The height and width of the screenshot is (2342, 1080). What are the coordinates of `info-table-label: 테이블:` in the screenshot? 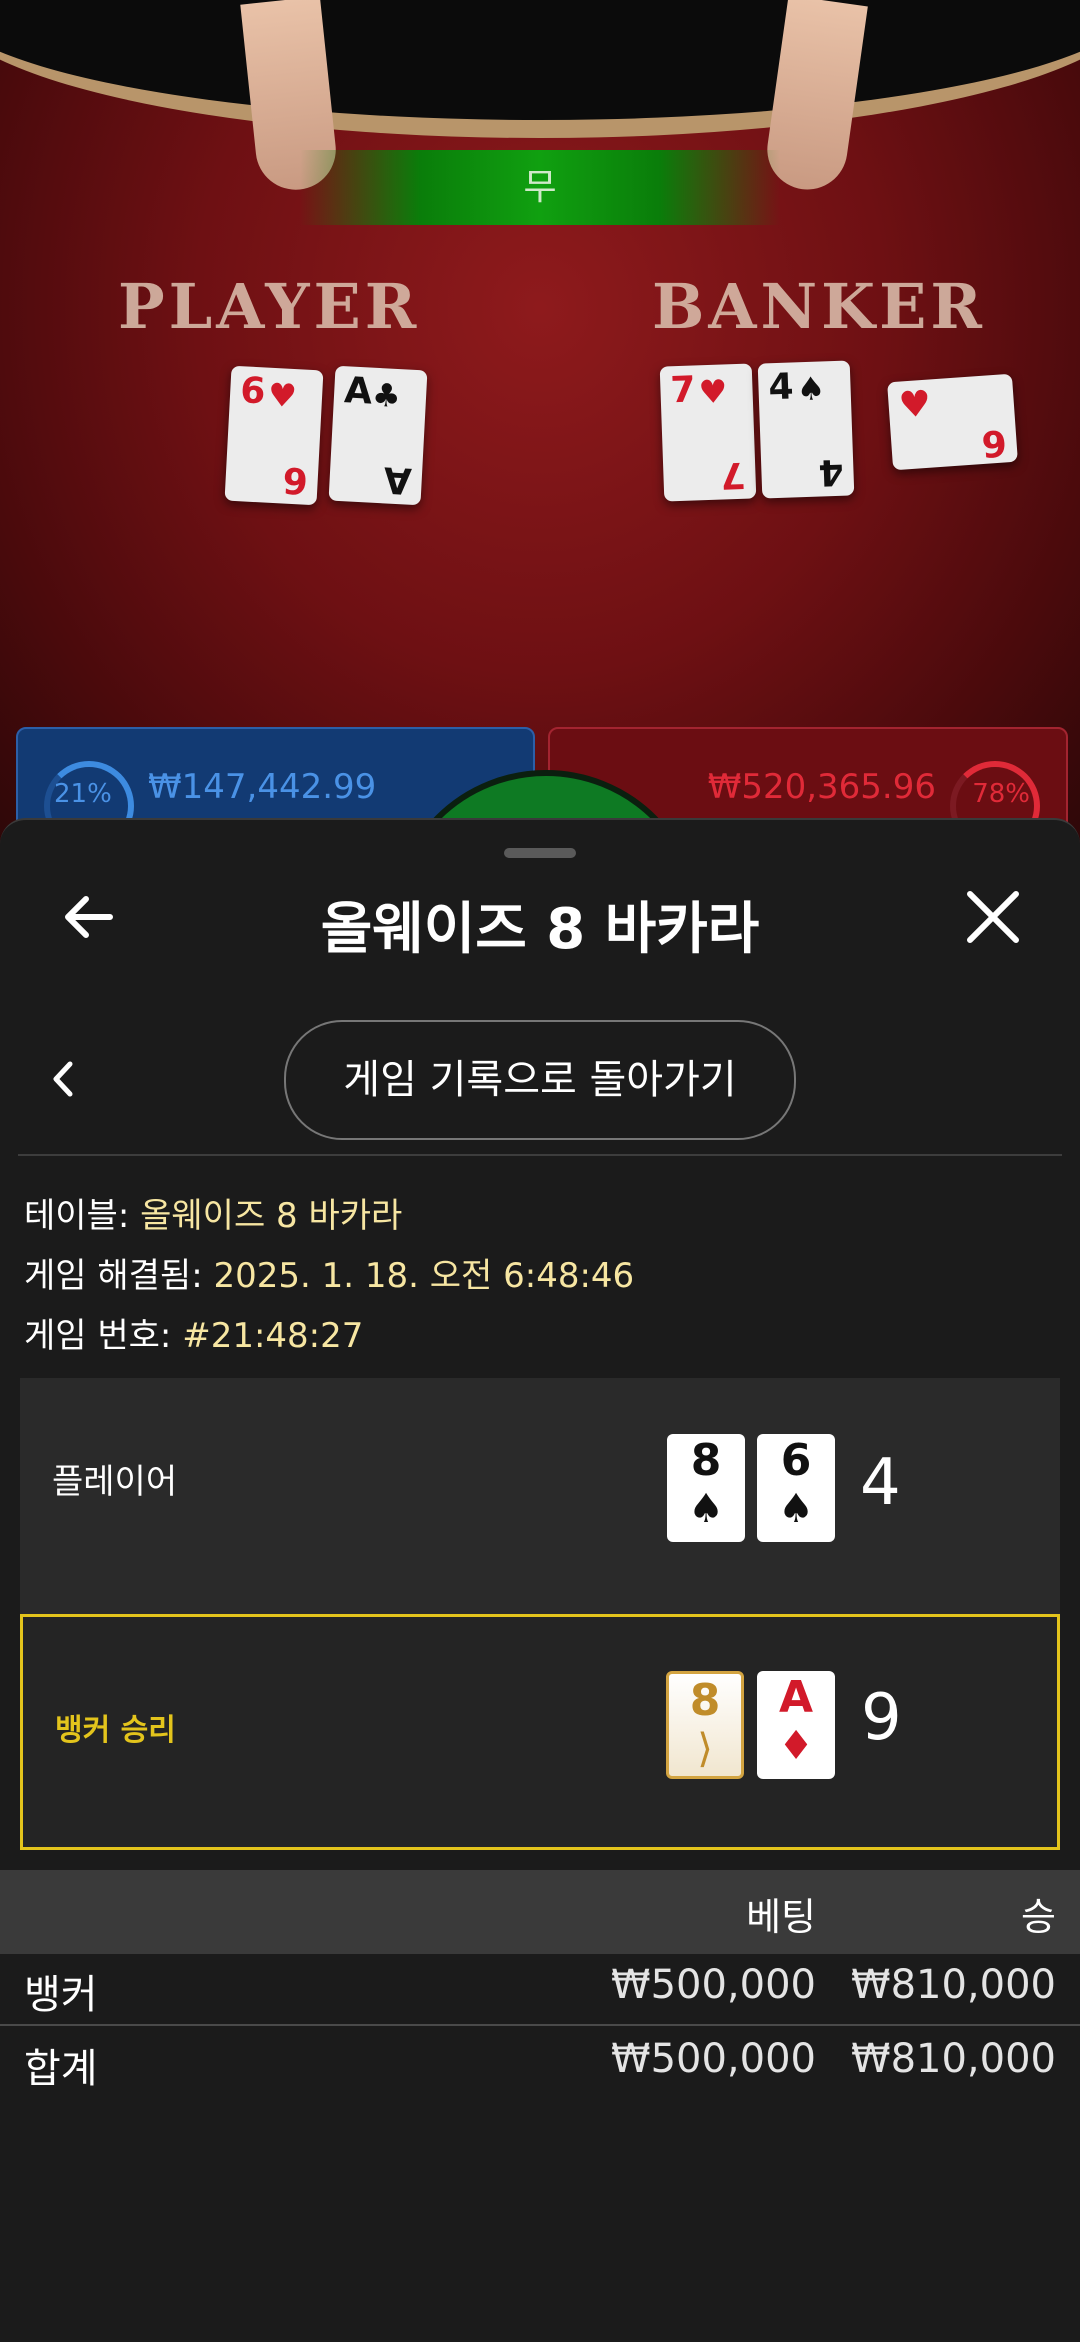 It's located at (77, 1216).